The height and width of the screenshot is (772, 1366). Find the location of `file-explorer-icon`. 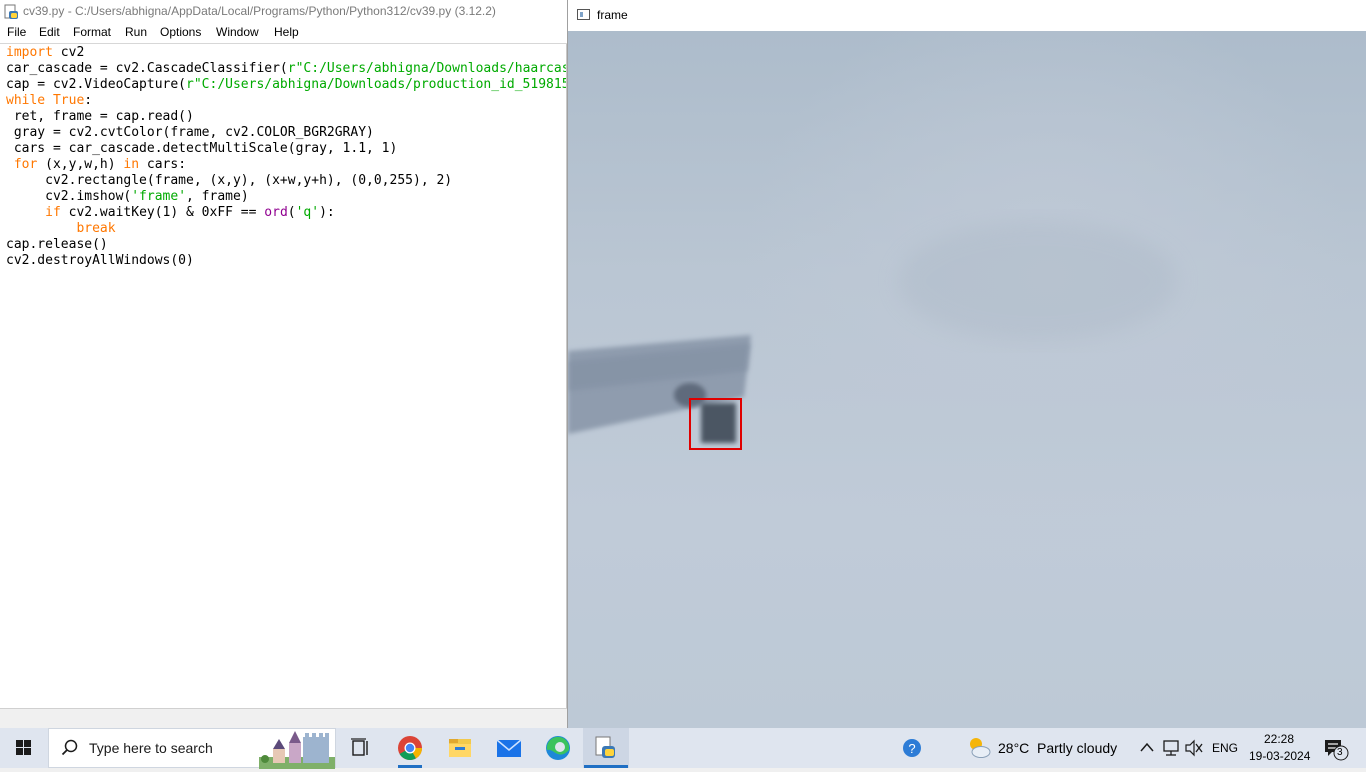

file-explorer-icon is located at coordinates (460, 748).